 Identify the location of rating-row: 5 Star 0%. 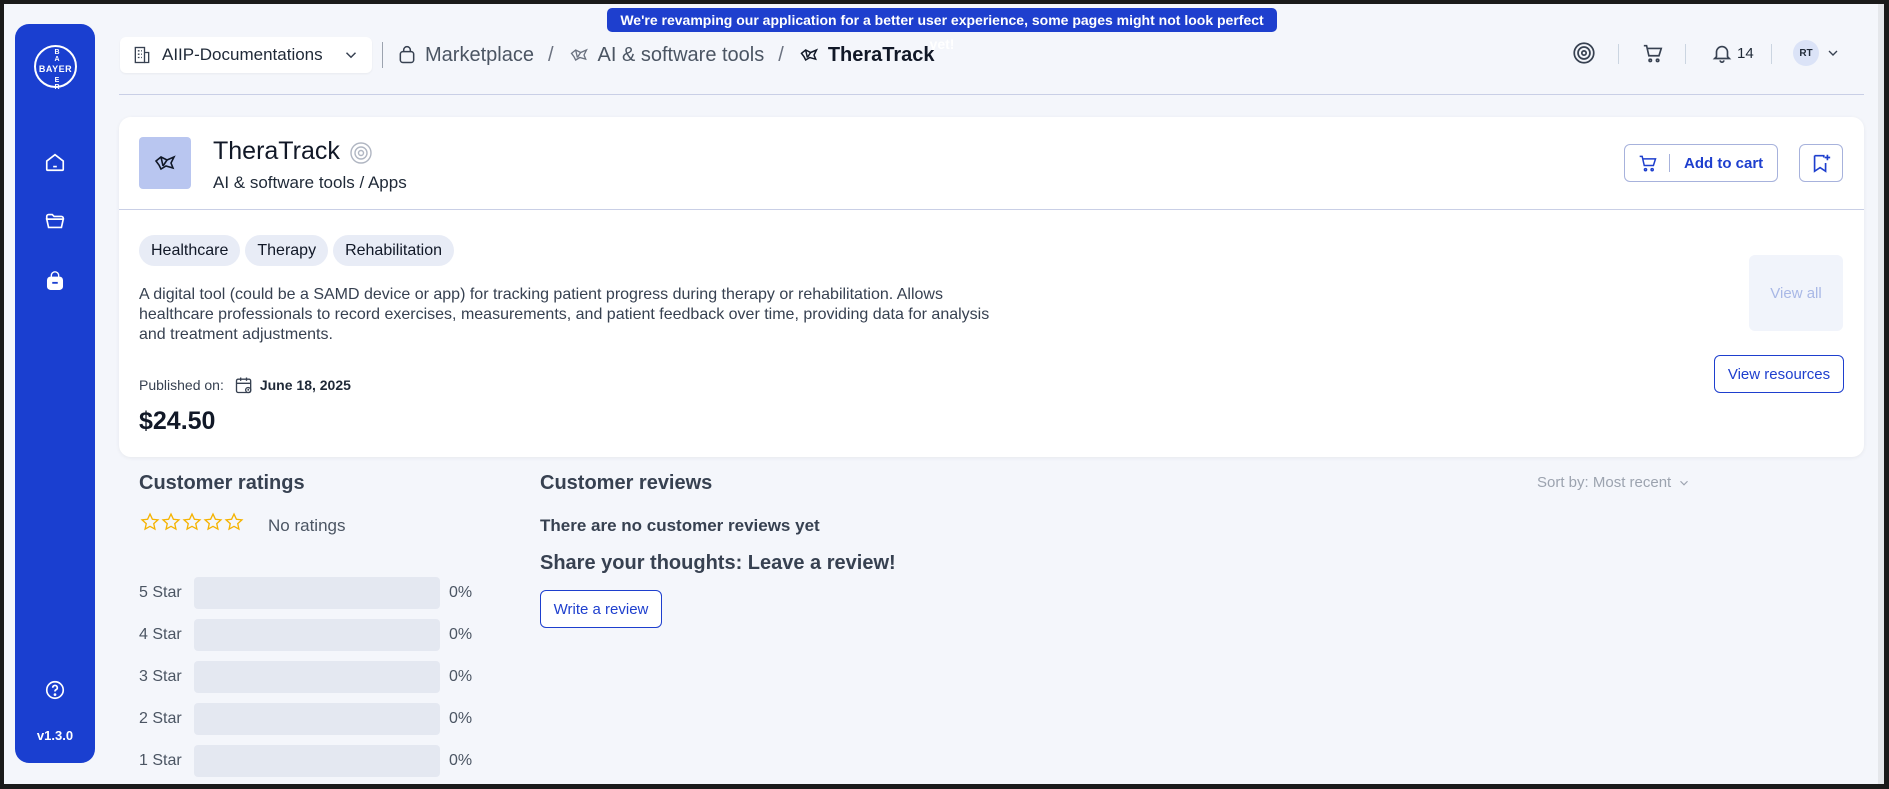
(309, 593).